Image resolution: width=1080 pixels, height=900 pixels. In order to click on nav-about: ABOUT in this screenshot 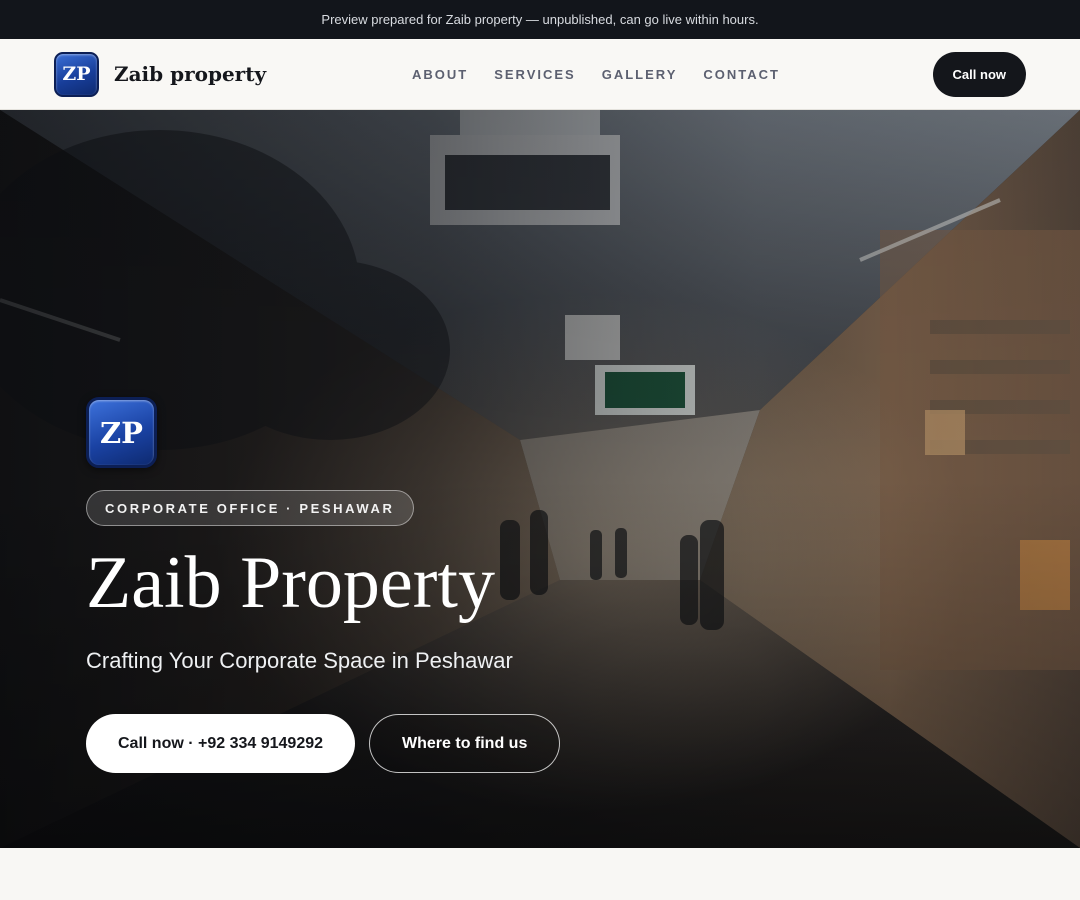, I will do `click(440, 74)`.